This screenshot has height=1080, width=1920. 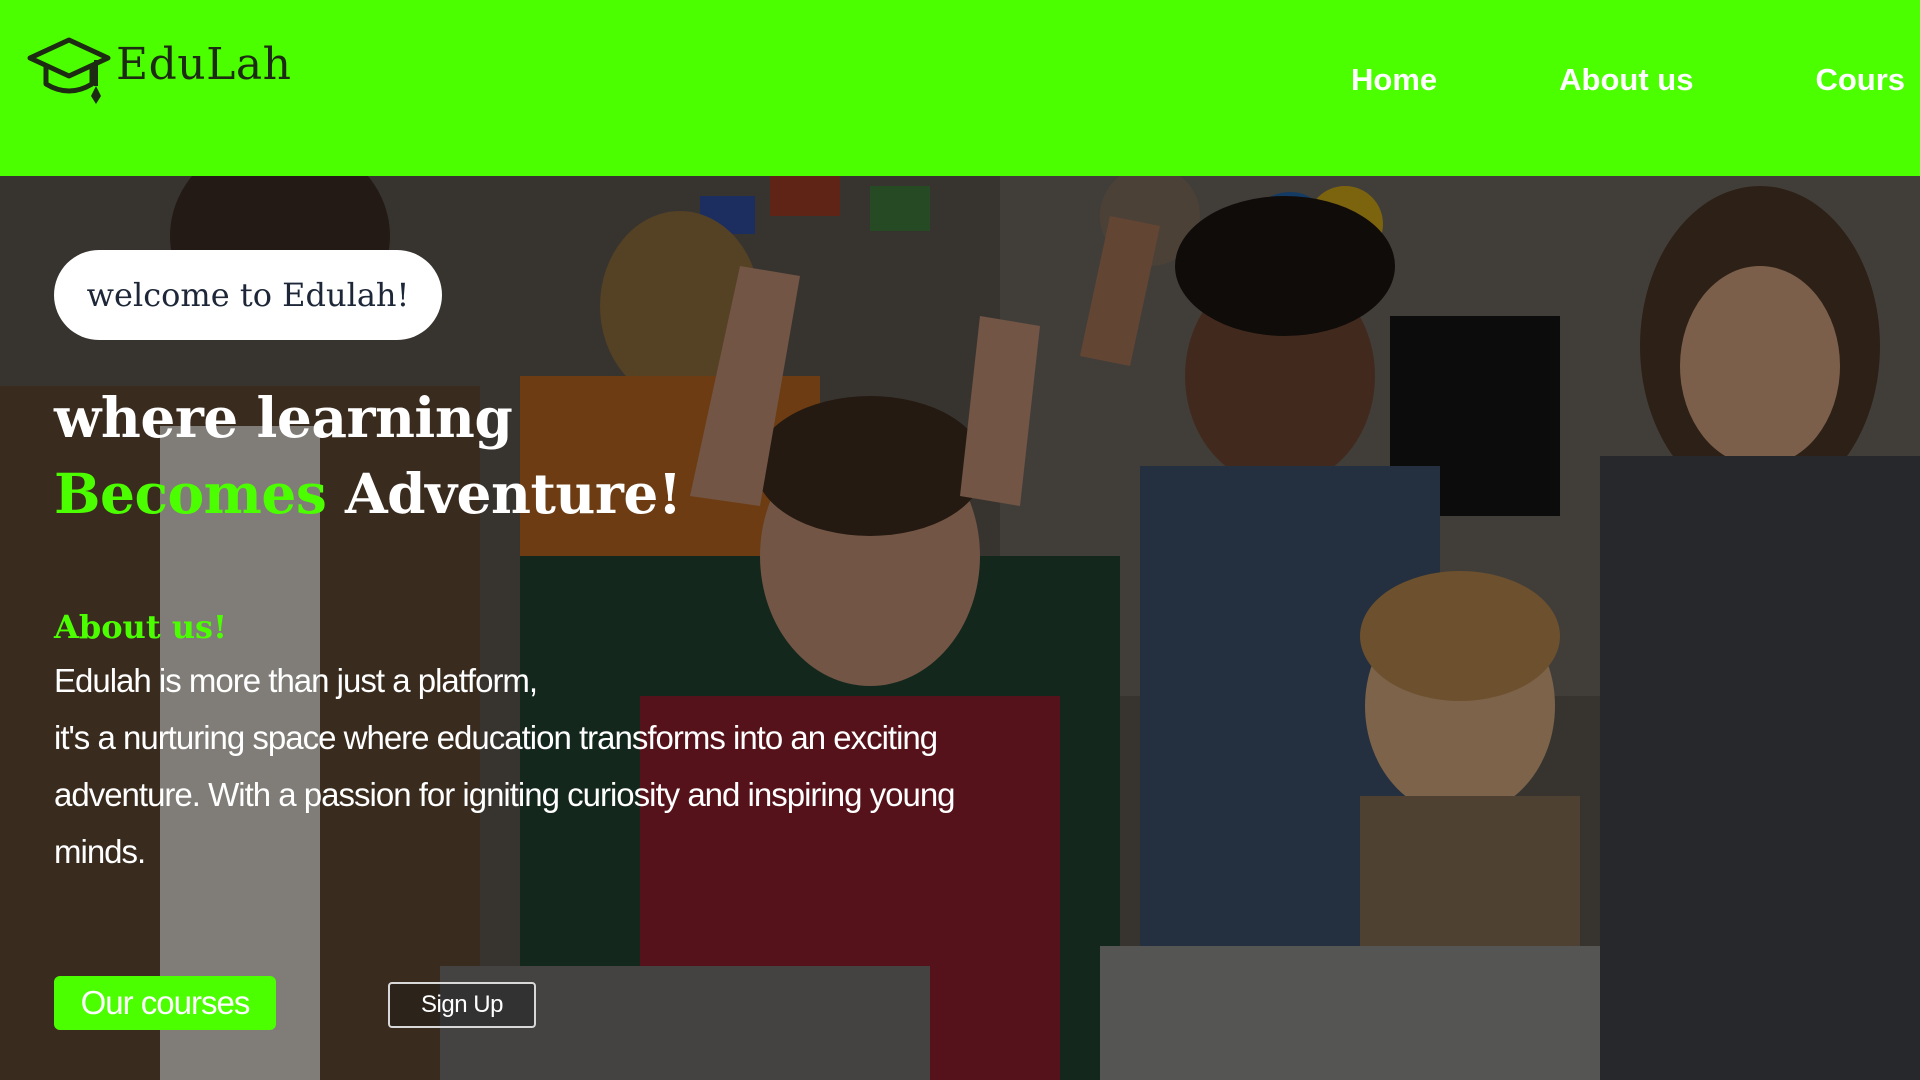 I want to click on sign-up-button: Sign Up, so click(x=462, y=1005).